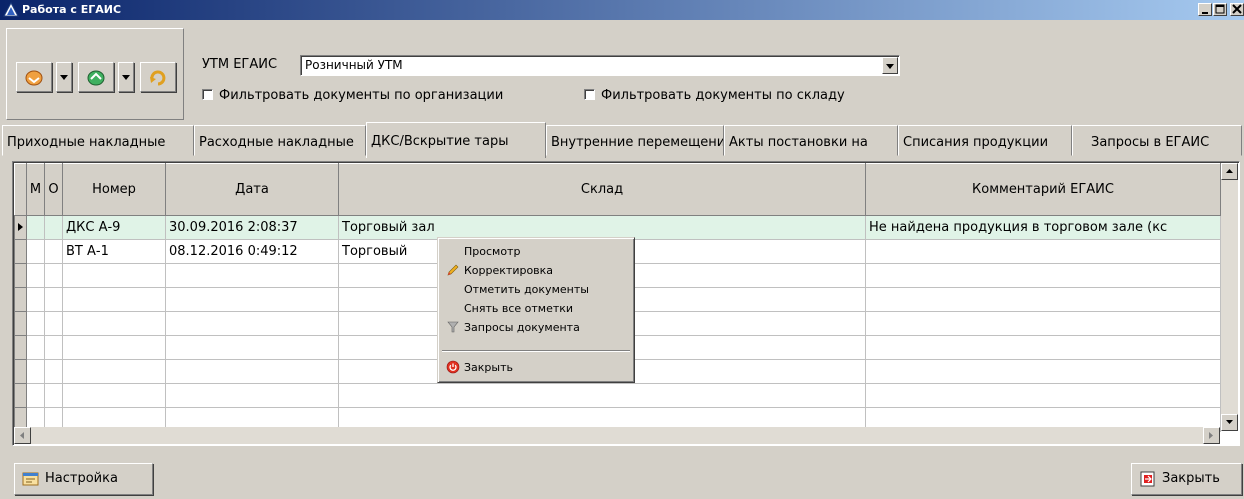  I want to click on settings-button-label: Настройка, so click(81, 478).